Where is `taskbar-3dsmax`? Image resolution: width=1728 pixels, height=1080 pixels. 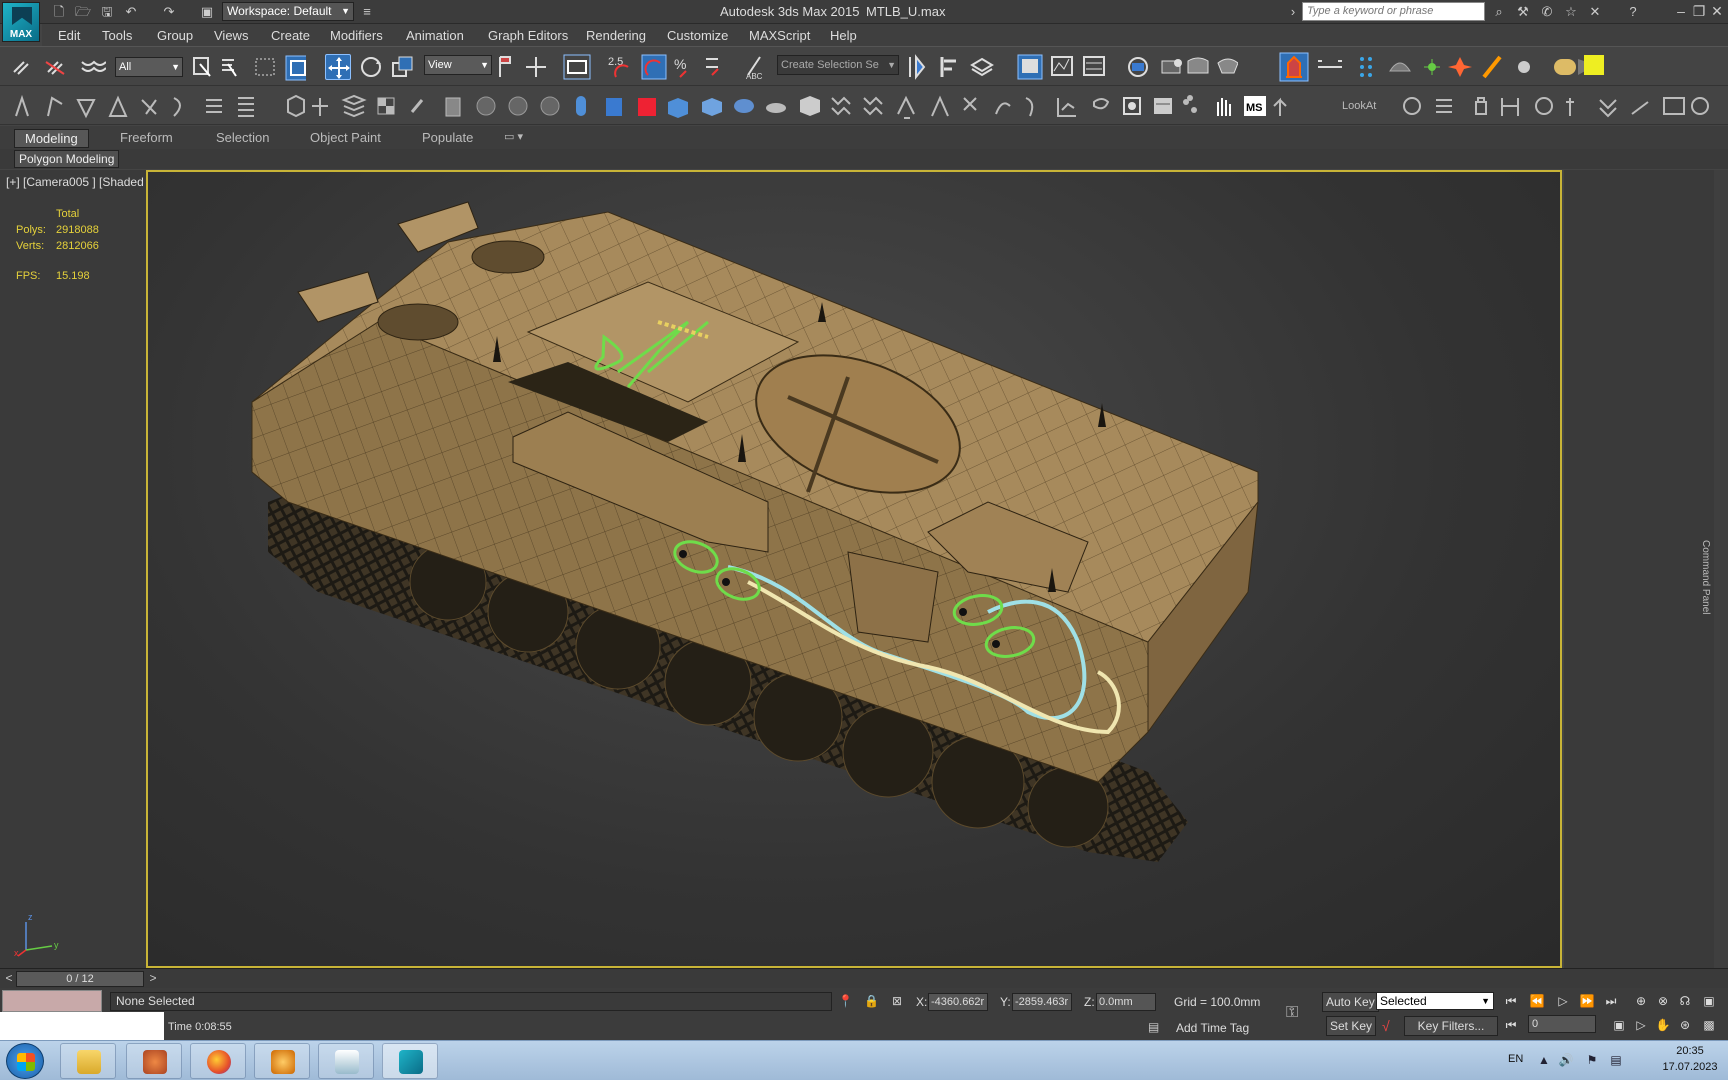 taskbar-3dsmax is located at coordinates (410, 1061).